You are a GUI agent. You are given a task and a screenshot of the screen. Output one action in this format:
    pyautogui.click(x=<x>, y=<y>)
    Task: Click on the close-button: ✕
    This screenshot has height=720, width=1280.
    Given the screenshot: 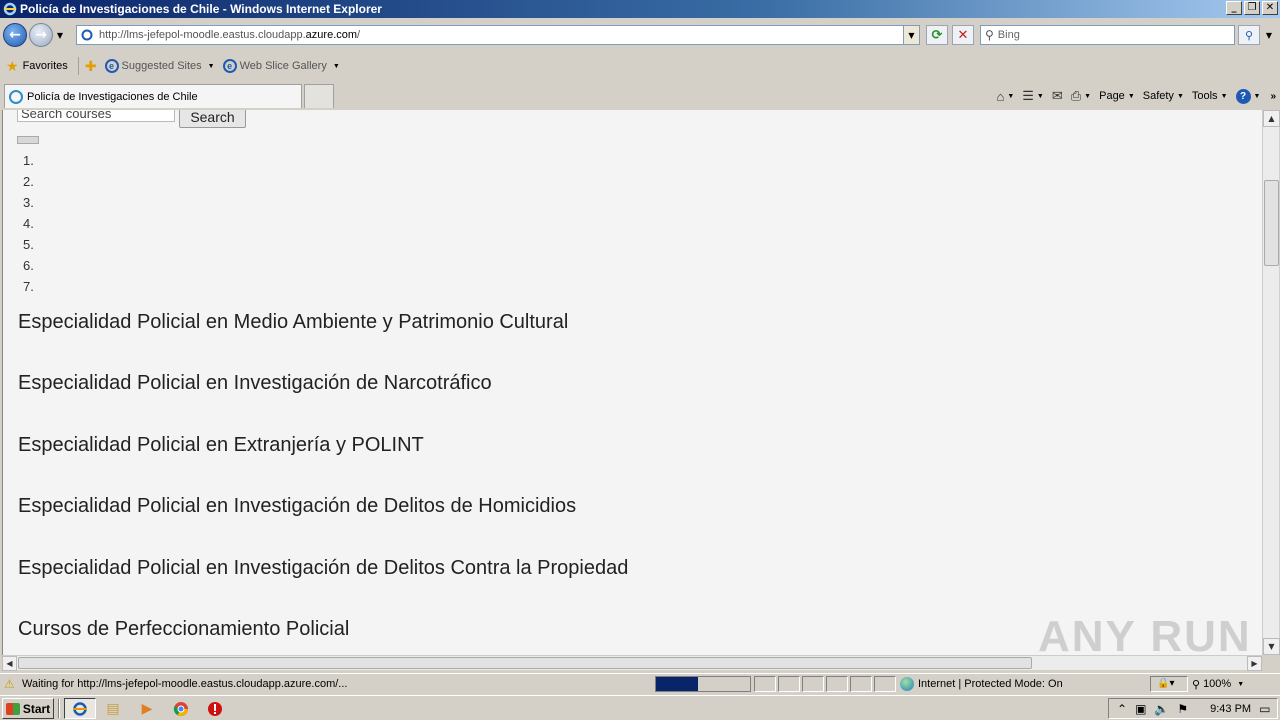 What is the action you would take?
    pyautogui.click(x=1270, y=8)
    